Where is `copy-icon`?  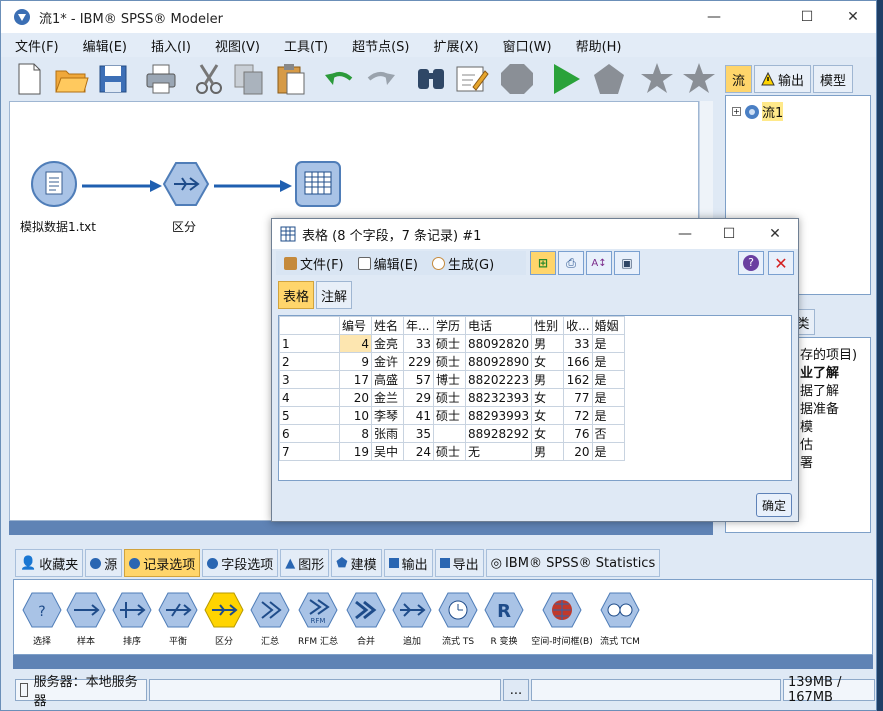
copy-icon is located at coordinates (249, 79).